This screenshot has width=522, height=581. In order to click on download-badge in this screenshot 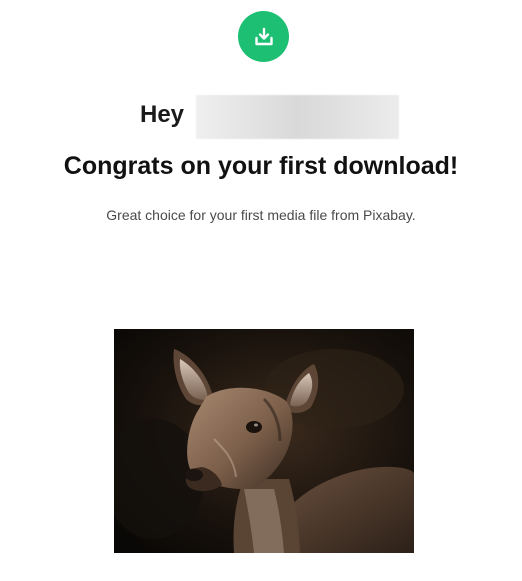, I will do `click(263, 36)`.